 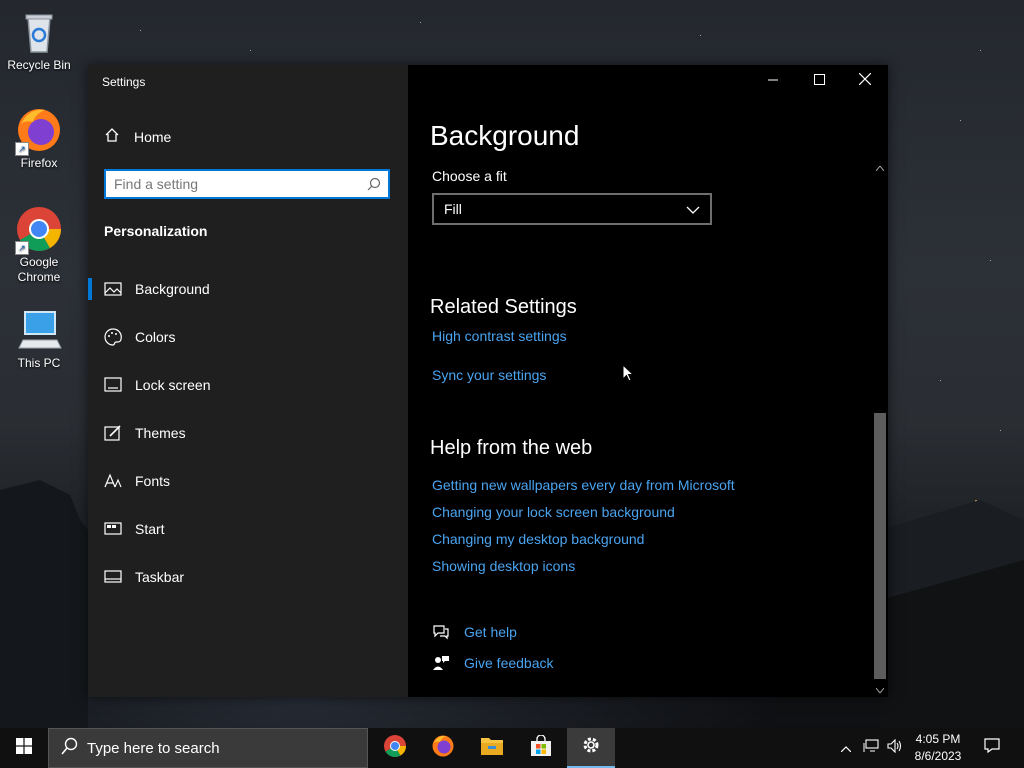 I want to click on desktop-icon-firefox: ↗ Firefox, so click(x=39, y=138).